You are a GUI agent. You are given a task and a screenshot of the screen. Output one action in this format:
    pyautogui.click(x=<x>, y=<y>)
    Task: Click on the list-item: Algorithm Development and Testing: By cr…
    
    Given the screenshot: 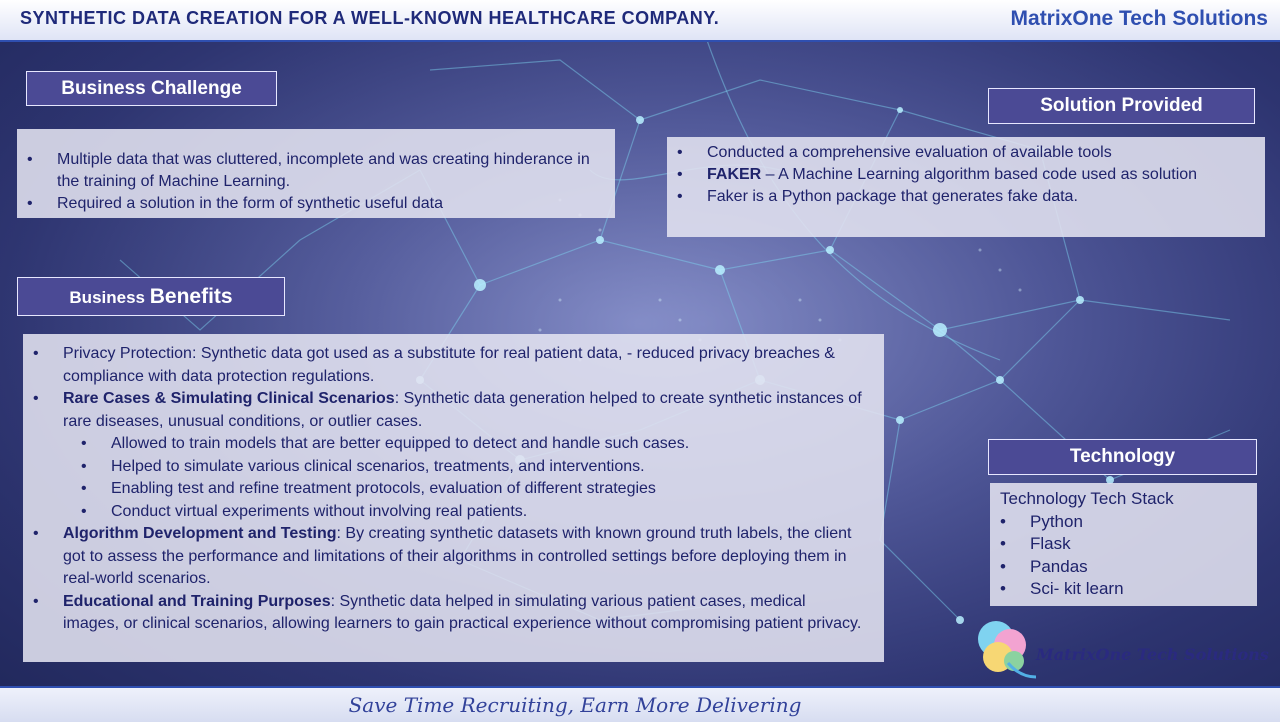 What is the action you would take?
    pyautogui.click(x=448, y=557)
    